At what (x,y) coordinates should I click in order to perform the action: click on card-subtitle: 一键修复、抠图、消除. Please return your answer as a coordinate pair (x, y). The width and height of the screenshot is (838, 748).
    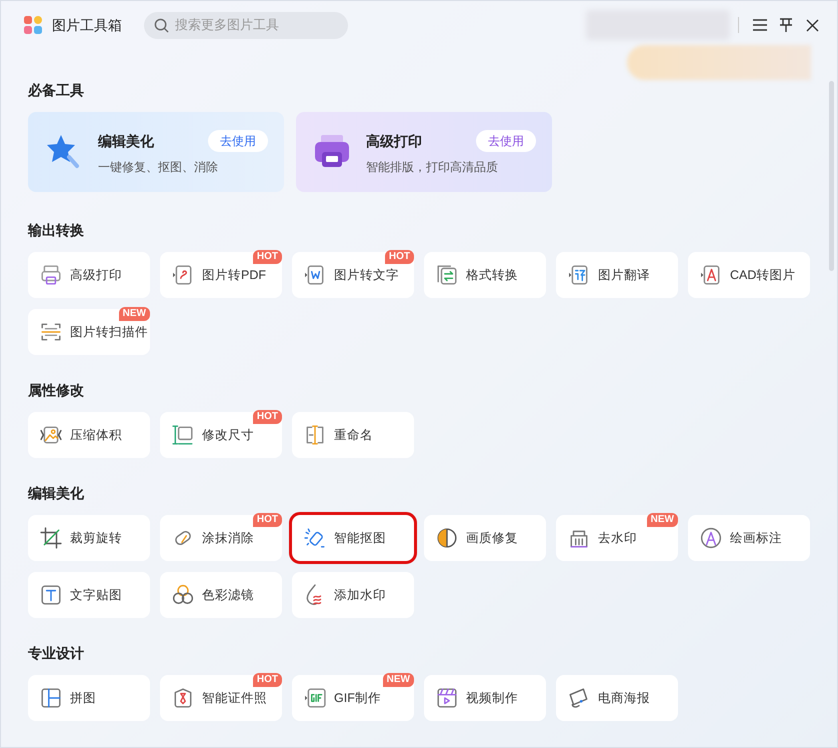
    Looking at the image, I should click on (158, 167).